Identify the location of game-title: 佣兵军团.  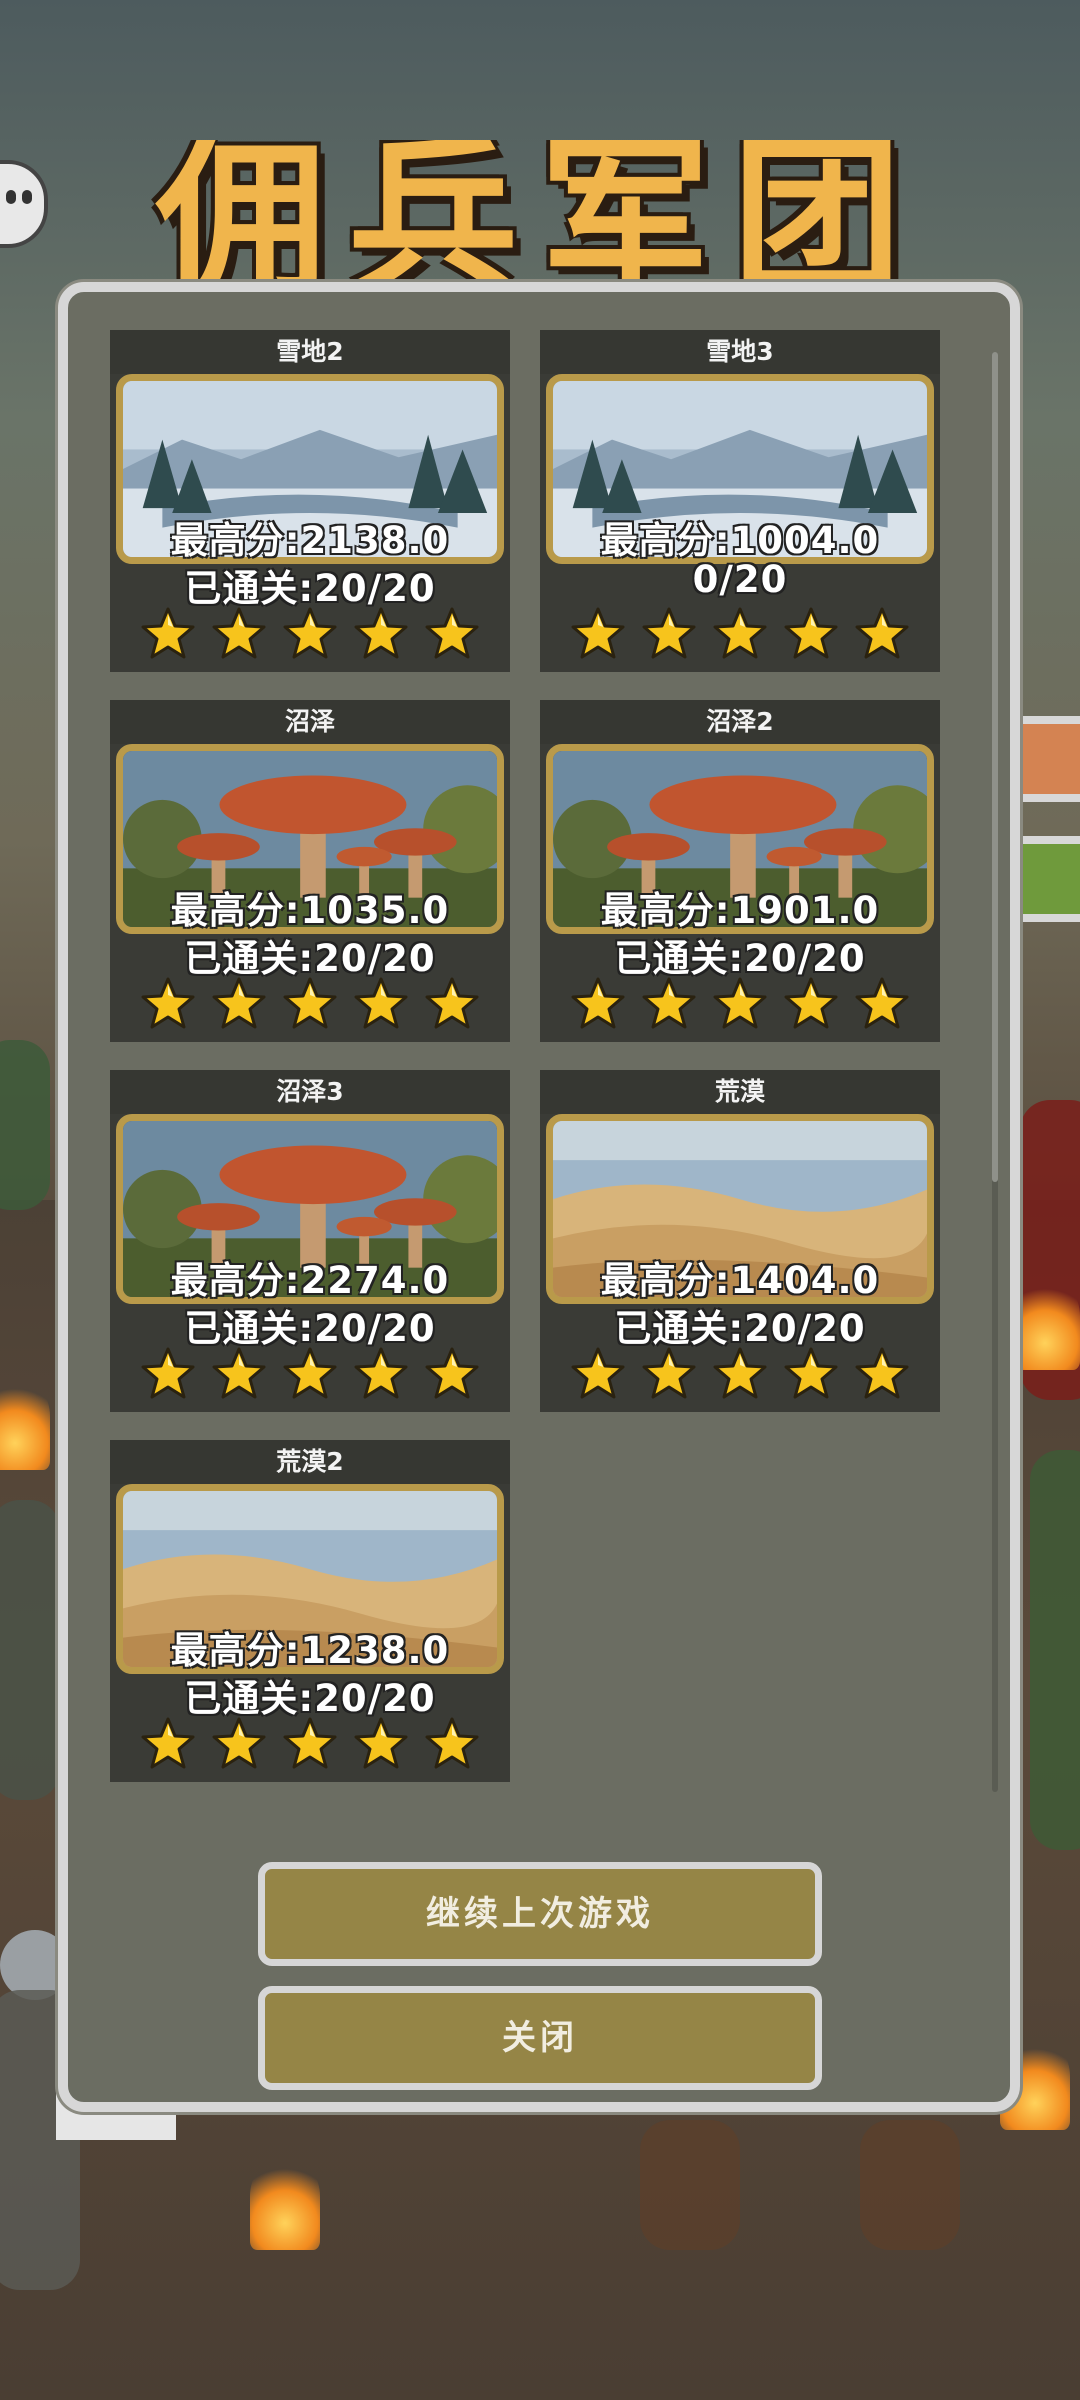
(539, 220).